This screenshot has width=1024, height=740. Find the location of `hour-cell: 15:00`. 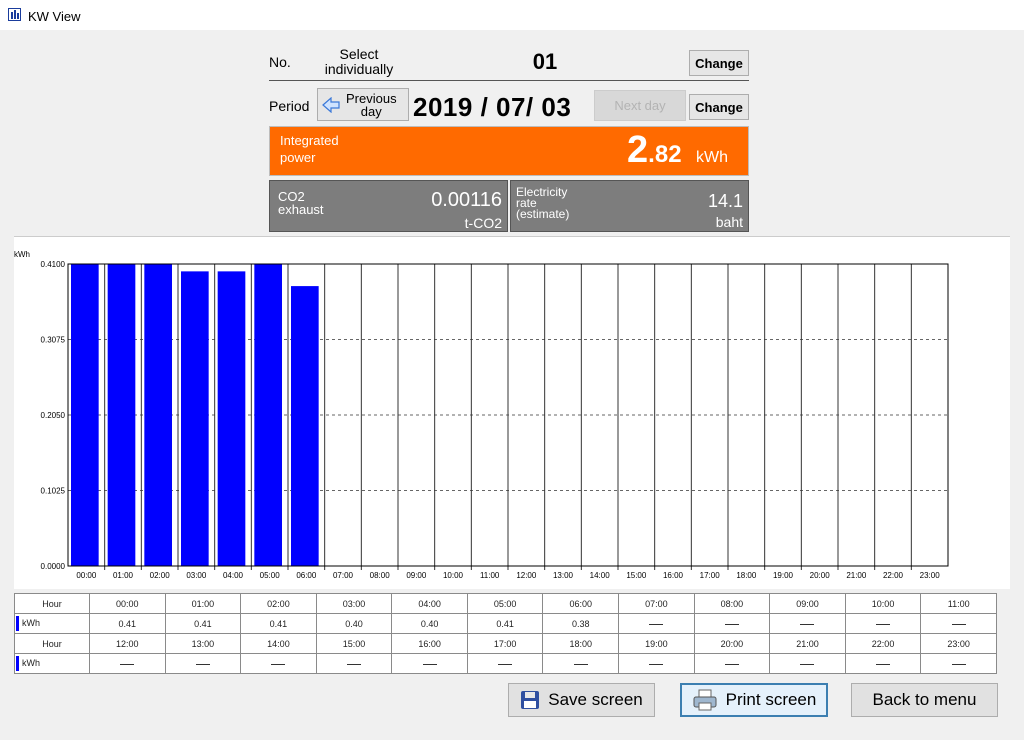

hour-cell: 15:00 is located at coordinates (354, 643).